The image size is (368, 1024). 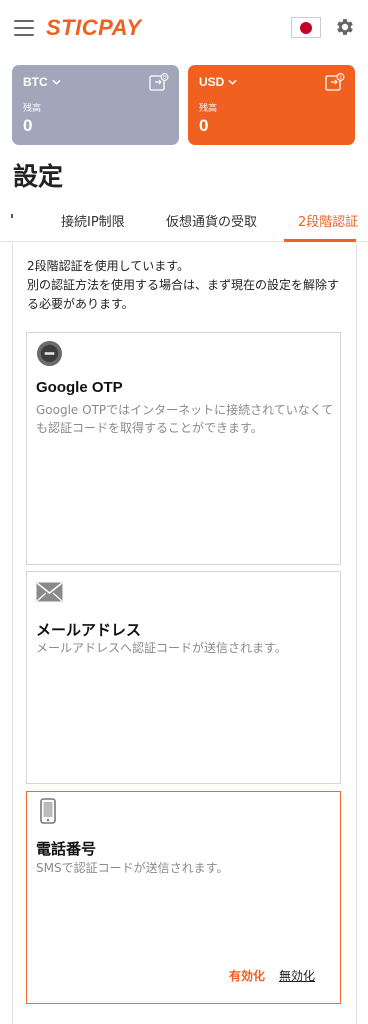 I want to click on japan-flag-icon, so click(x=306, y=27).